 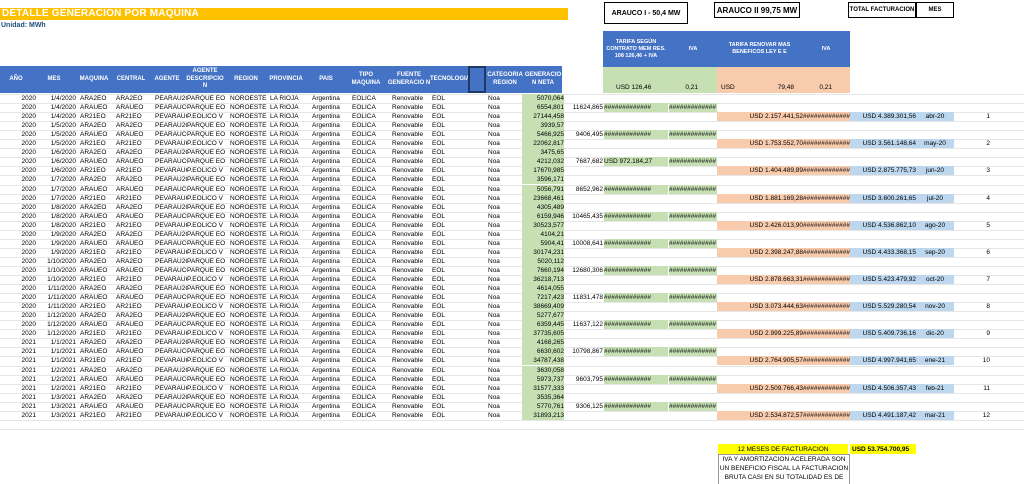 What do you see at coordinates (208, 333) in the screenshot?
I see `table-cell: P.EOLICO V` at bounding box center [208, 333].